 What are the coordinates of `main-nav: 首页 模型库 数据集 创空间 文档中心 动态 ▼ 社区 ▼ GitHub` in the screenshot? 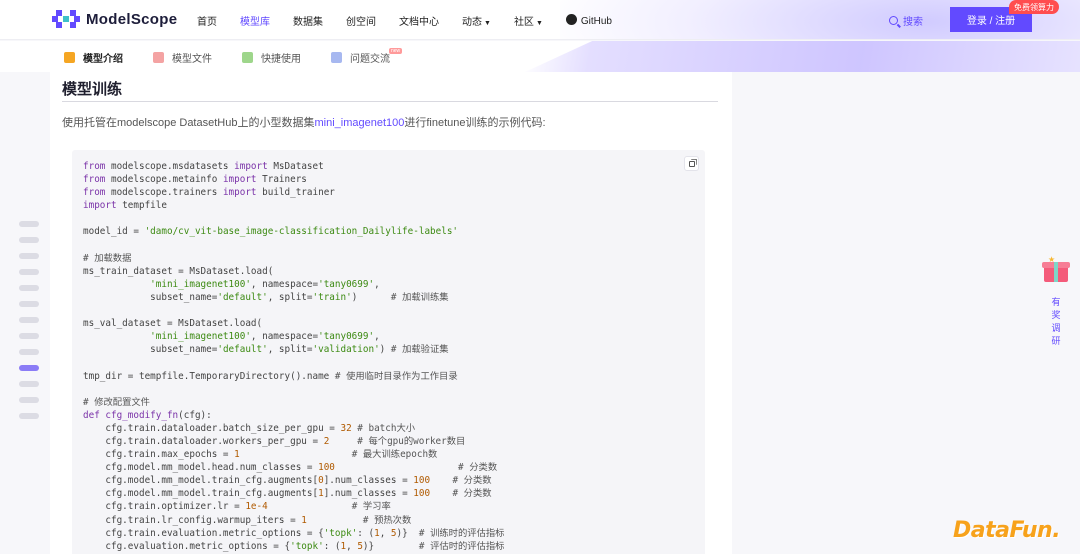 It's located at (416, 19).